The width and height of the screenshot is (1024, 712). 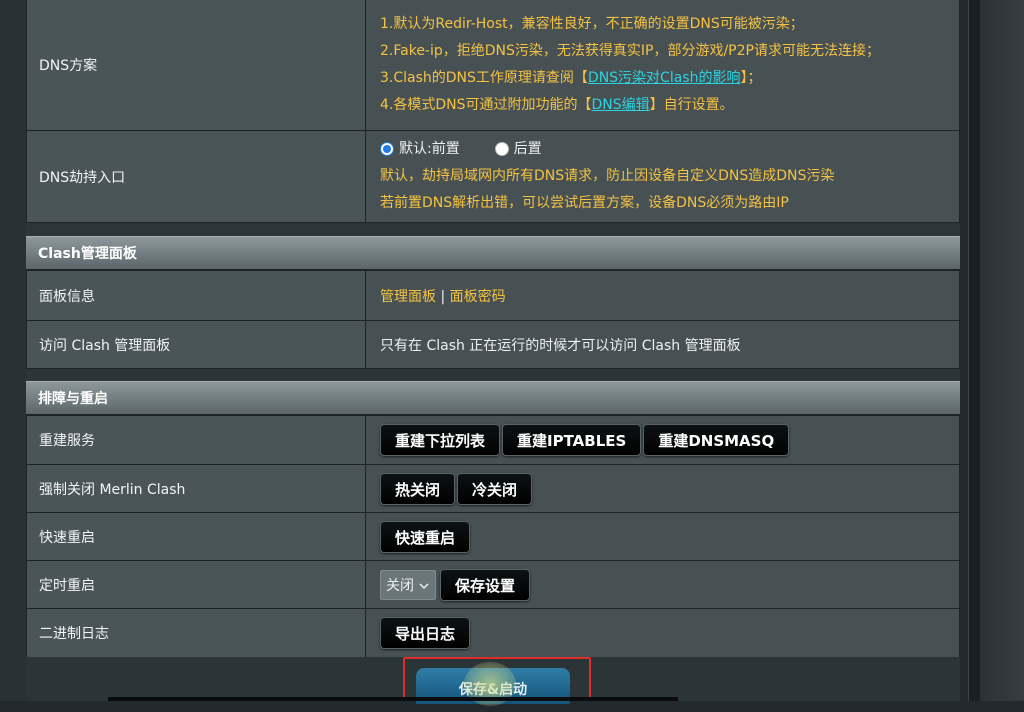 I want to click on dns-hijack-desc-1: 默认，劫持局域网内所有DNS请求，防止因设备自定义DNS造成DNS污染, so click(x=607, y=176).